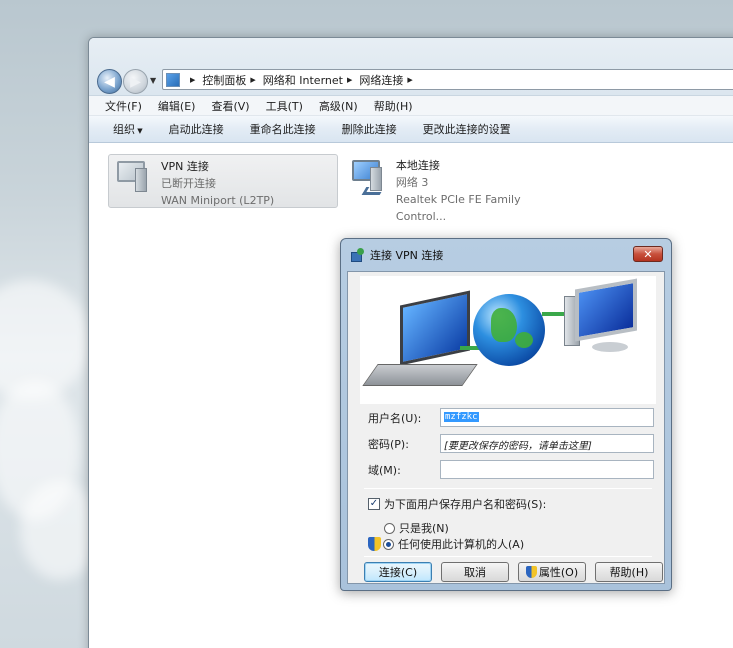  What do you see at coordinates (509, 330) in the screenshot?
I see `globe-icon` at bounding box center [509, 330].